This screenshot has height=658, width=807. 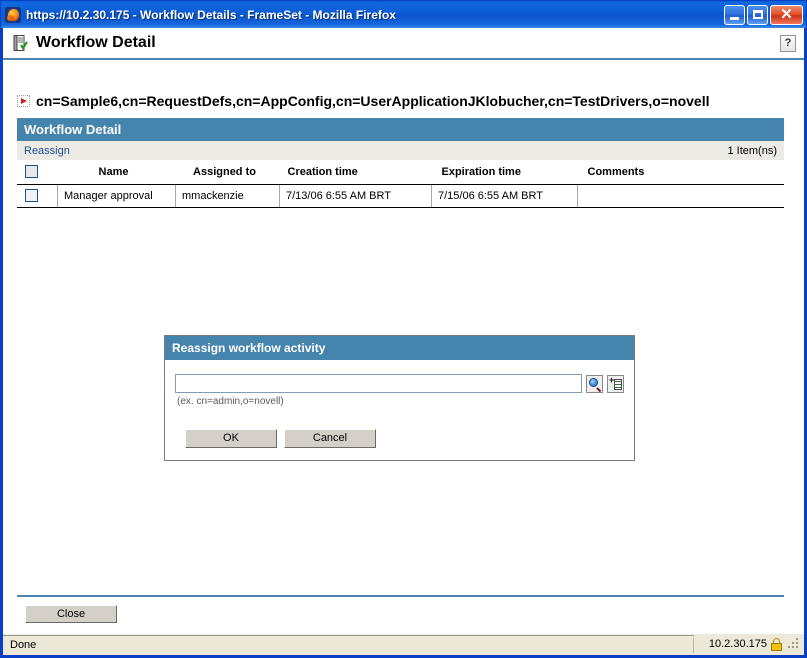 I want to click on column-header-assigned-to: Assigned to, so click(x=227, y=172).